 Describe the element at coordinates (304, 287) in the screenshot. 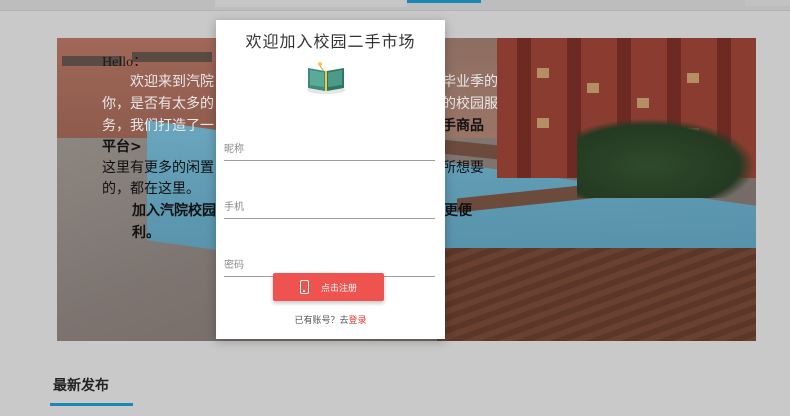

I see `phone-icon` at that location.